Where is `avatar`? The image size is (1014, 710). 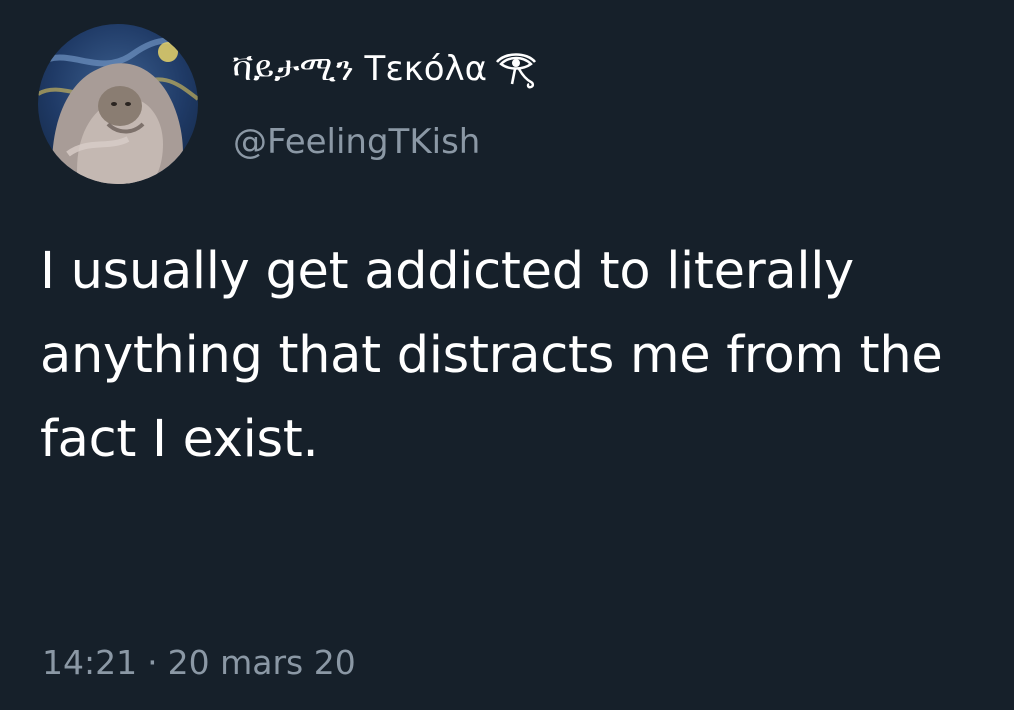 avatar is located at coordinates (118, 104).